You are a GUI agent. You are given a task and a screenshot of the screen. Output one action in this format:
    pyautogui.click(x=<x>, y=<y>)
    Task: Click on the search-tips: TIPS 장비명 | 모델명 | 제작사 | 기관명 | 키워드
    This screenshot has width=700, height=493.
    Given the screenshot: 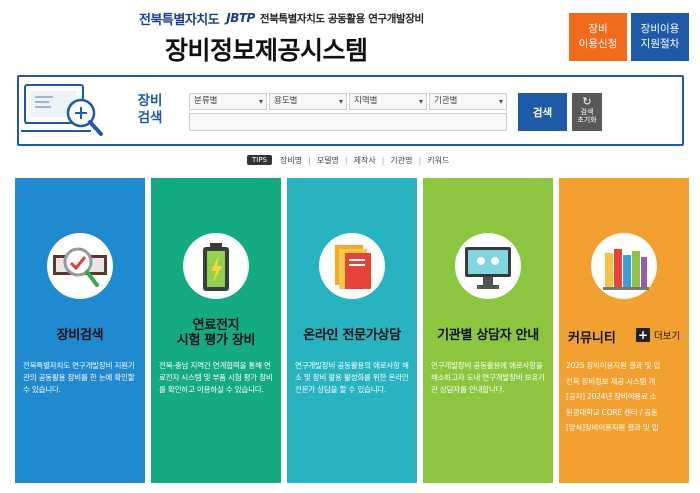 What is the action you would take?
    pyautogui.click(x=348, y=160)
    